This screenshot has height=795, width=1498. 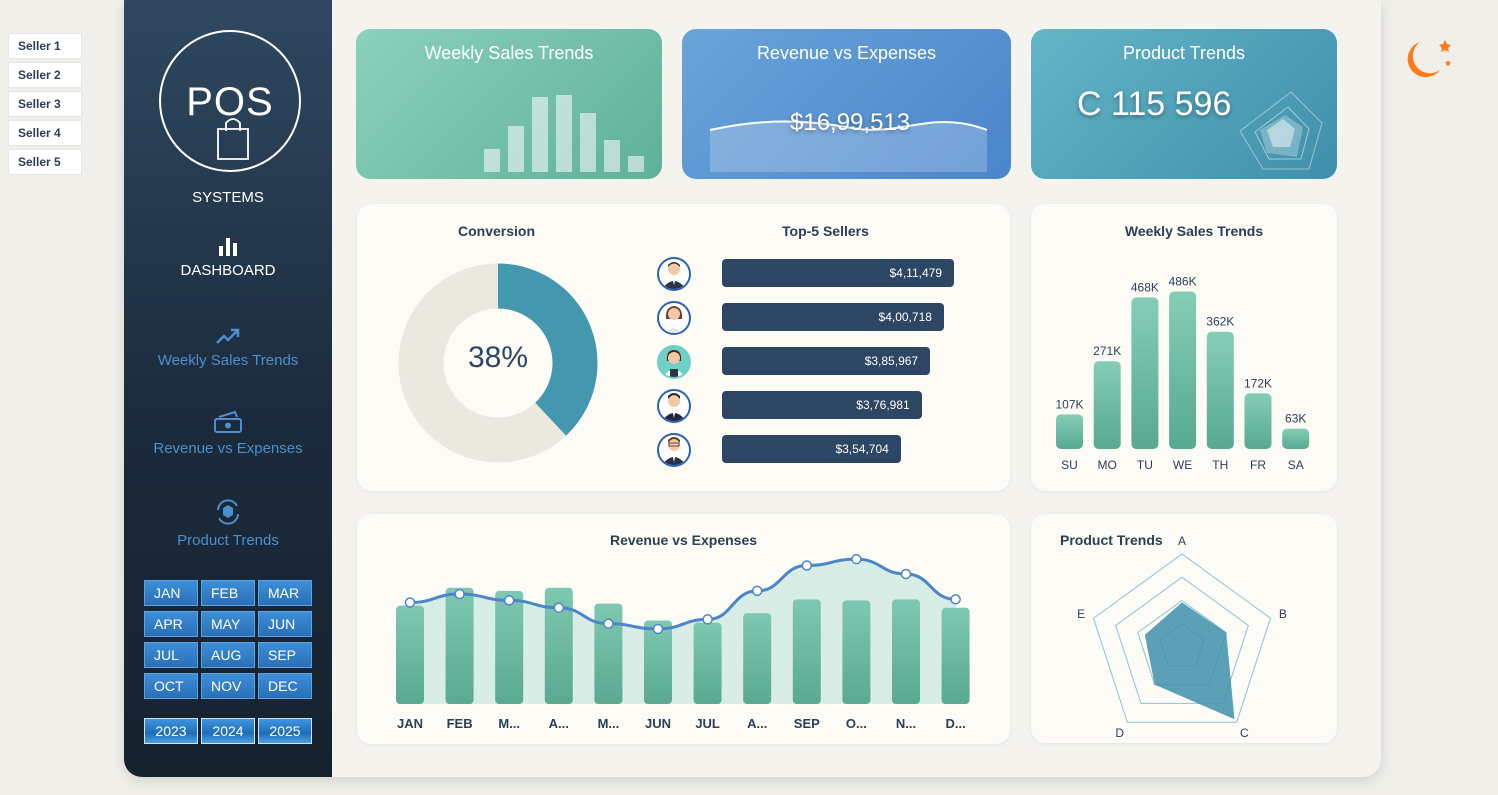 What do you see at coordinates (460, 723) in the screenshot?
I see `revenue-x-tick: FEB` at bounding box center [460, 723].